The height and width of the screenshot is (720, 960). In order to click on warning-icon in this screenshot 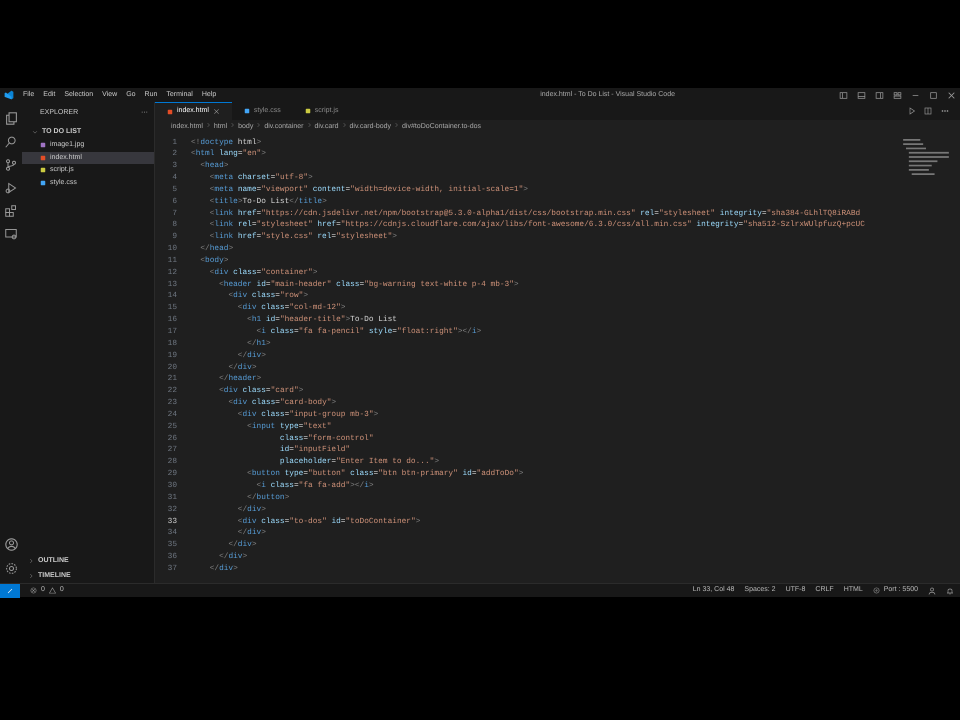, I will do `click(52, 590)`.